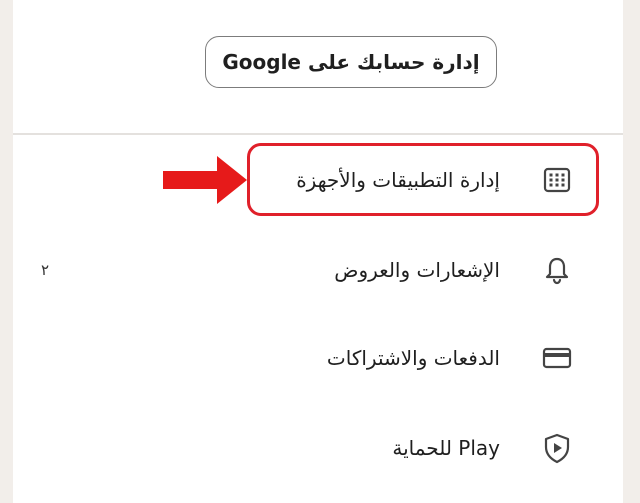 The height and width of the screenshot is (503, 640). Describe the element at coordinates (417, 270) in the screenshot. I see `menu-item-label: الإشعارات والعروض` at that location.